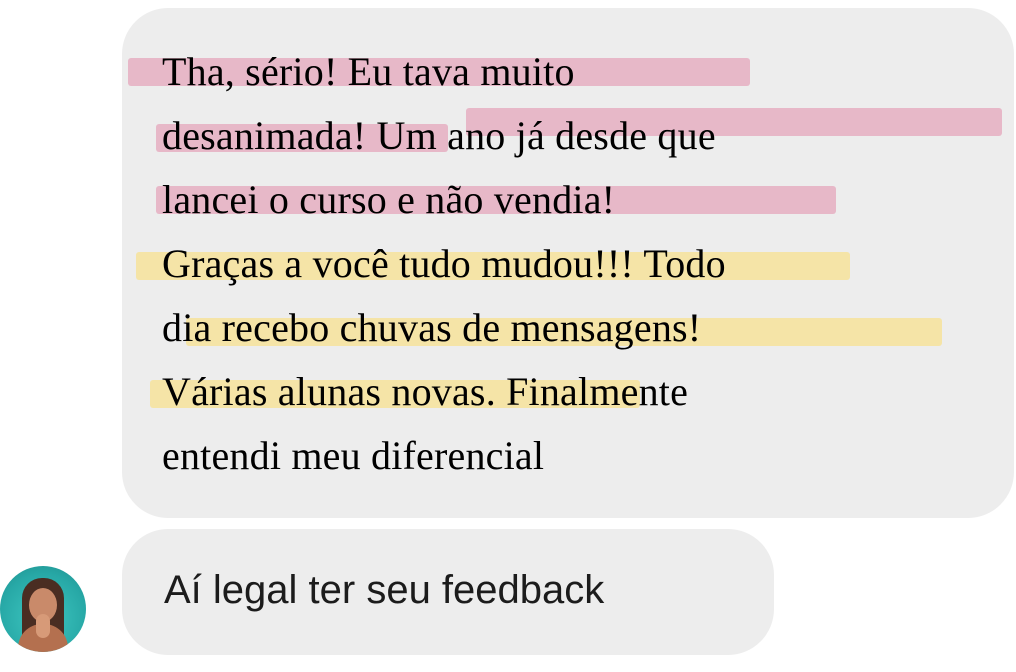 The height and width of the screenshot is (672, 1016). What do you see at coordinates (368, 71) in the screenshot?
I see `message-line-1: Tha, sério! Eu tava muito` at bounding box center [368, 71].